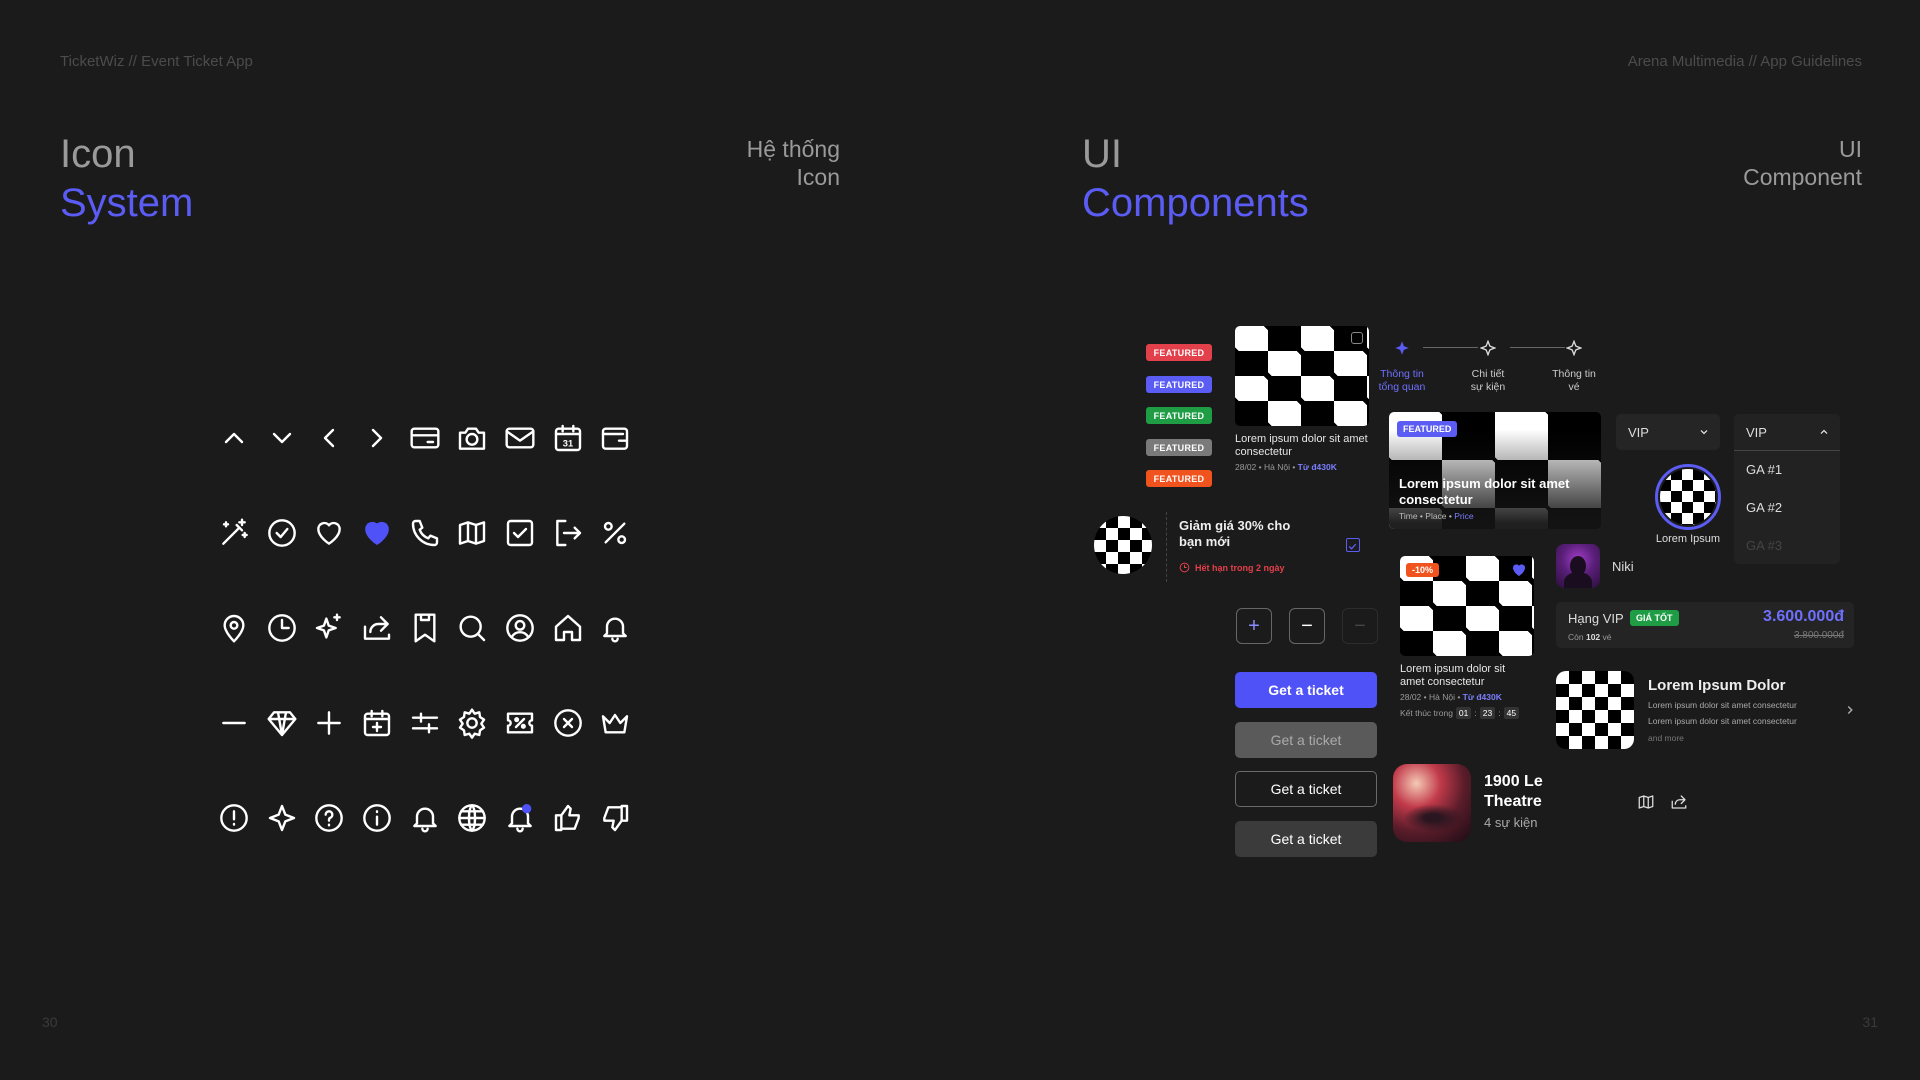 The width and height of the screenshot is (1920, 1080). Describe the element at coordinates (1467, 606) in the screenshot. I see `event-thumbnail: -10%` at that location.